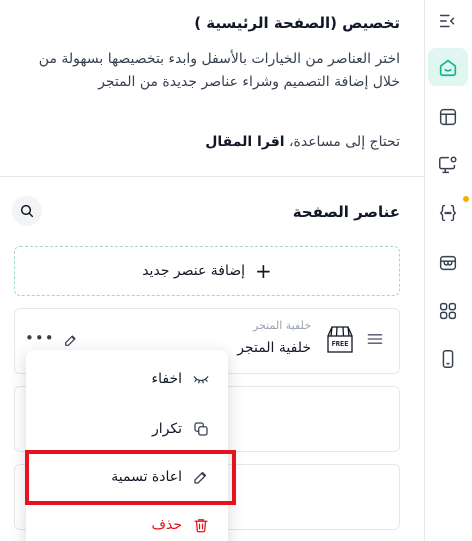  I want to click on grid-icon, so click(448, 311).